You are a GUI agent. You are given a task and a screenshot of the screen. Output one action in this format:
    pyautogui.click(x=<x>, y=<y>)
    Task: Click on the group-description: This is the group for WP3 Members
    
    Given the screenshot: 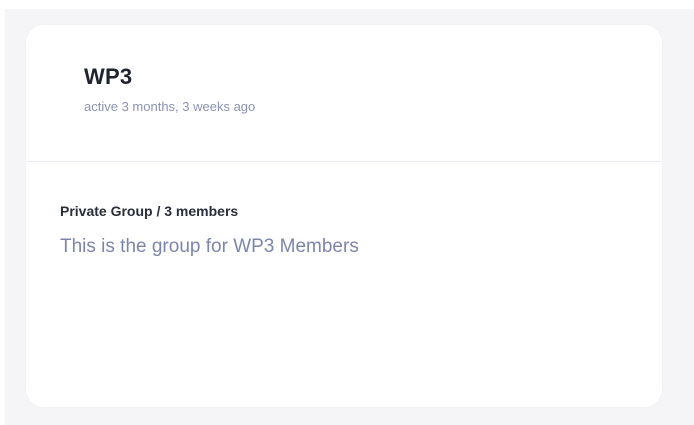 What is the action you would take?
    pyautogui.click(x=209, y=246)
    